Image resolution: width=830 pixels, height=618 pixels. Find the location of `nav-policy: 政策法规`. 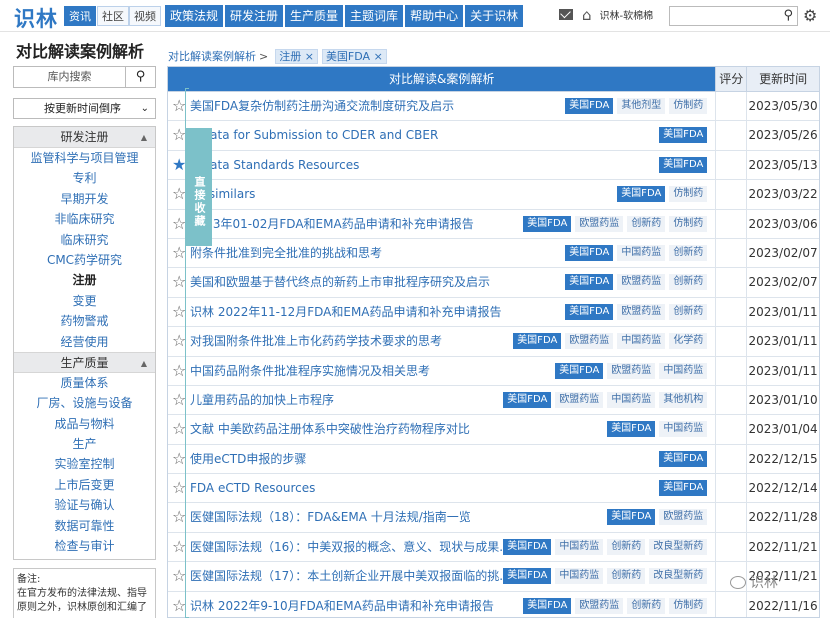

nav-policy: 政策法规 is located at coordinates (194, 16).